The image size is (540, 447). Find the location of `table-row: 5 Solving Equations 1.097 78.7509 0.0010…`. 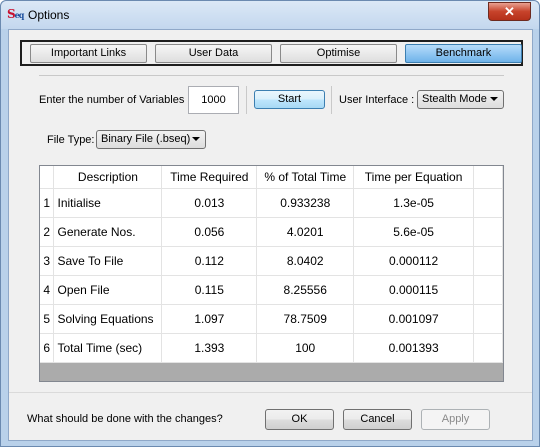

table-row: 5 Solving Equations 1.097 78.7509 0.0010… is located at coordinates (271, 319).